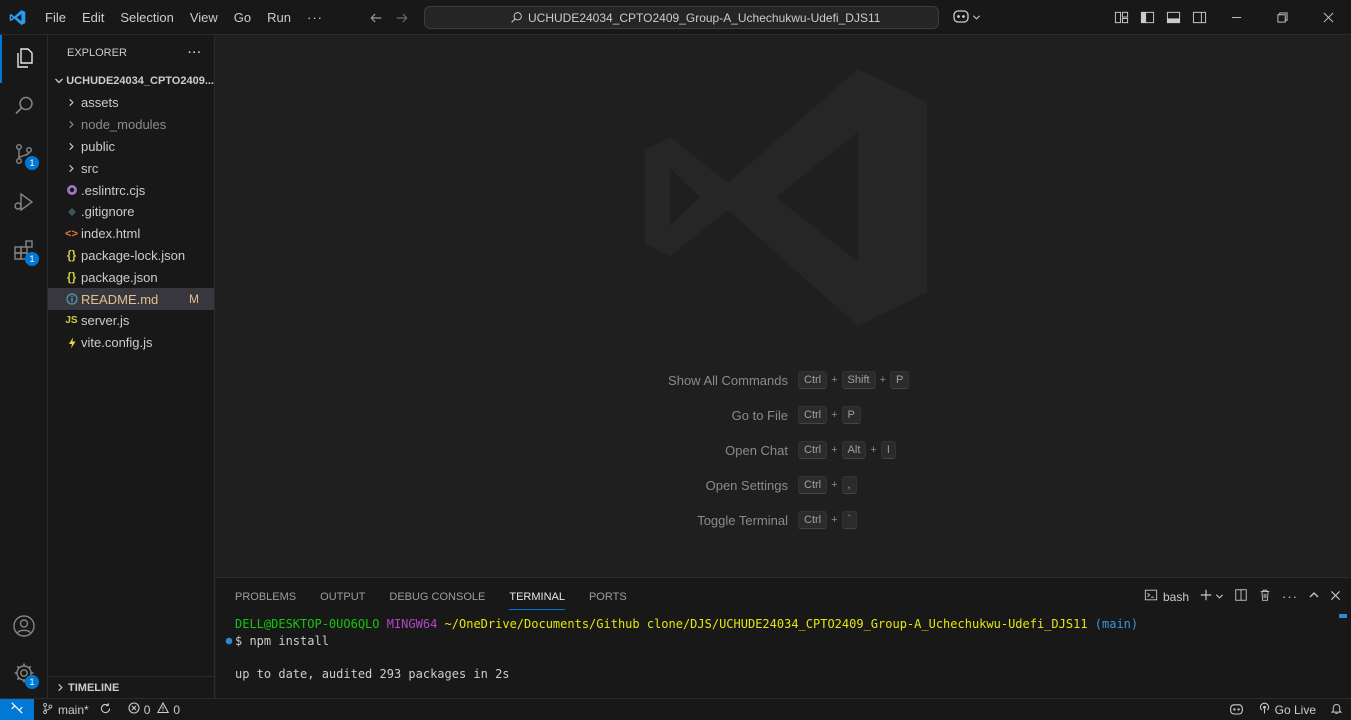 The width and height of the screenshot is (1351, 720). I want to click on key-cap: `, so click(849, 520).